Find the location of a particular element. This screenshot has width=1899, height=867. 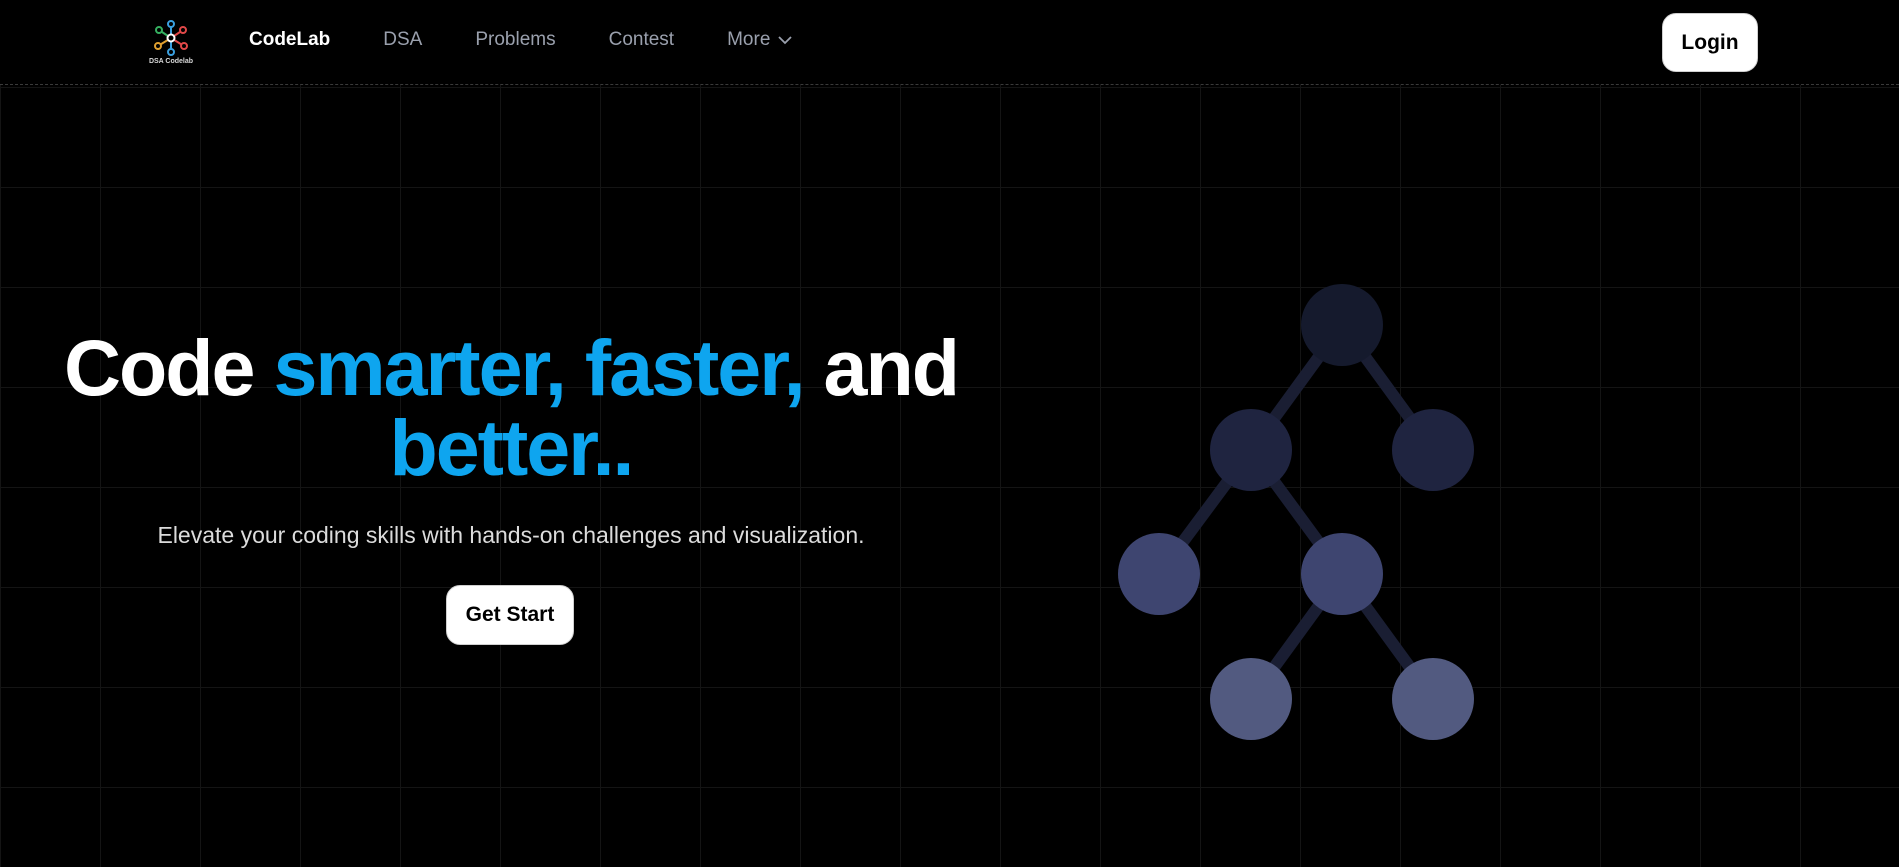

logo-text: DSA Codelab is located at coordinates (171, 61).